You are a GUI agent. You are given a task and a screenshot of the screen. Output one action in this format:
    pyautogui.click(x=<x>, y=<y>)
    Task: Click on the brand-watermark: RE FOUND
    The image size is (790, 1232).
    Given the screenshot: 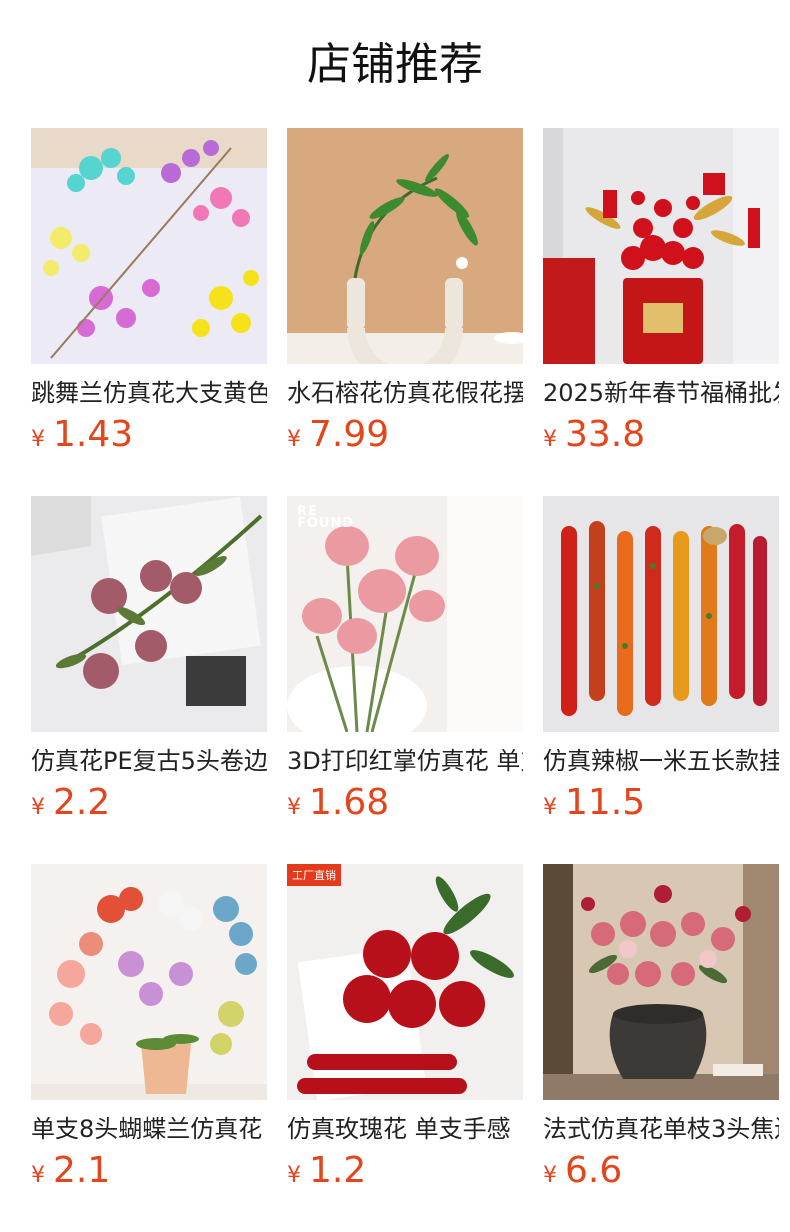 What is the action you would take?
    pyautogui.click(x=326, y=517)
    